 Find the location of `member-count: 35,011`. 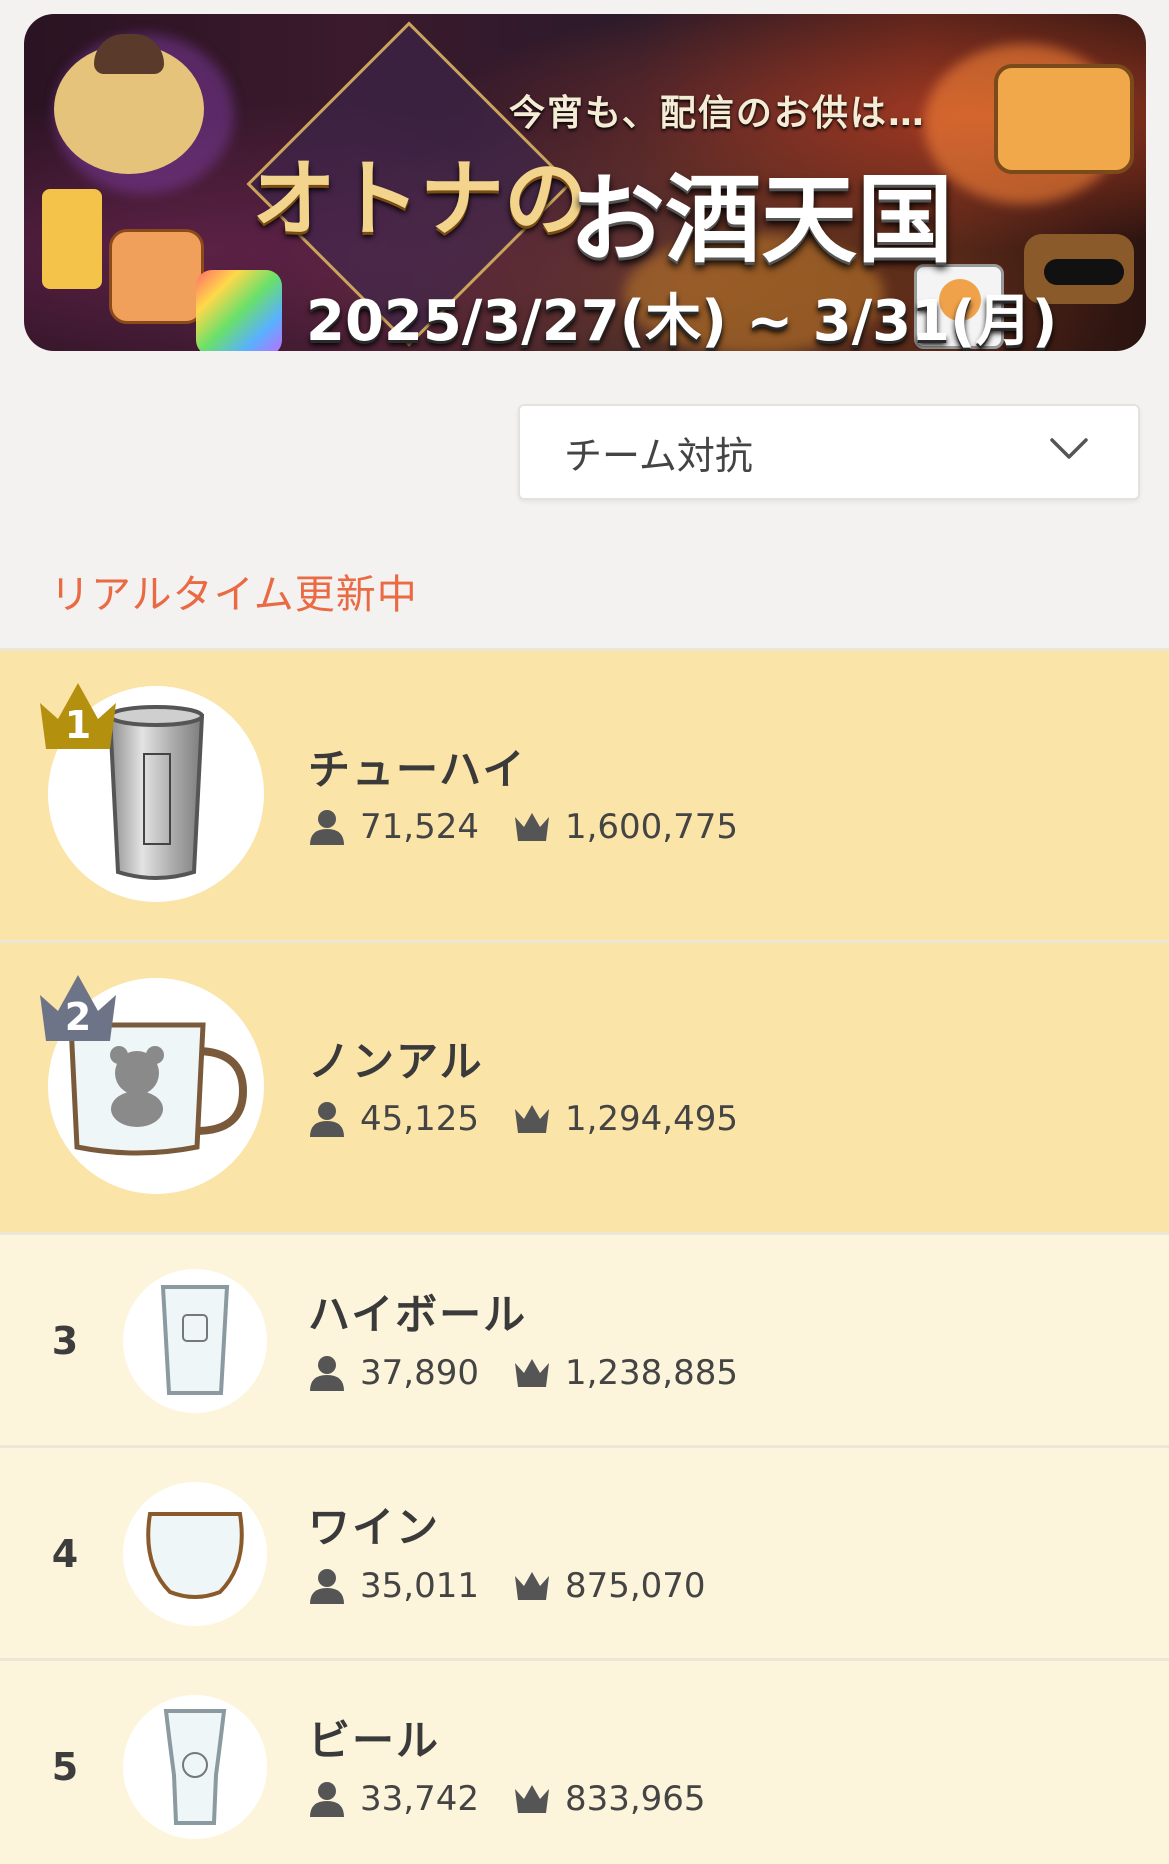

member-count: 35,011 is located at coordinates (419, 1586).